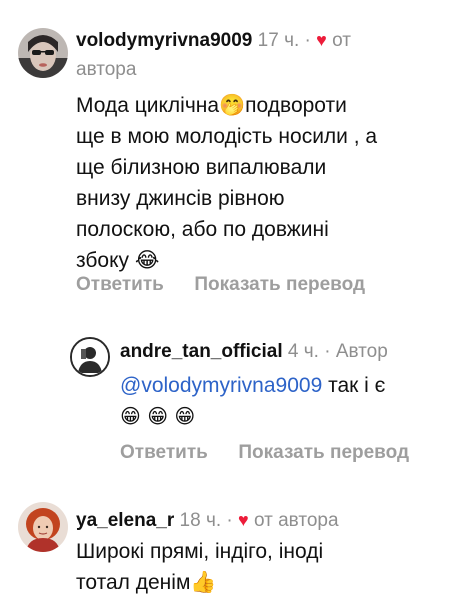 This screenshot has height=600, width=454. I want to click on timestamp: 17 ч., so click(278, 40).